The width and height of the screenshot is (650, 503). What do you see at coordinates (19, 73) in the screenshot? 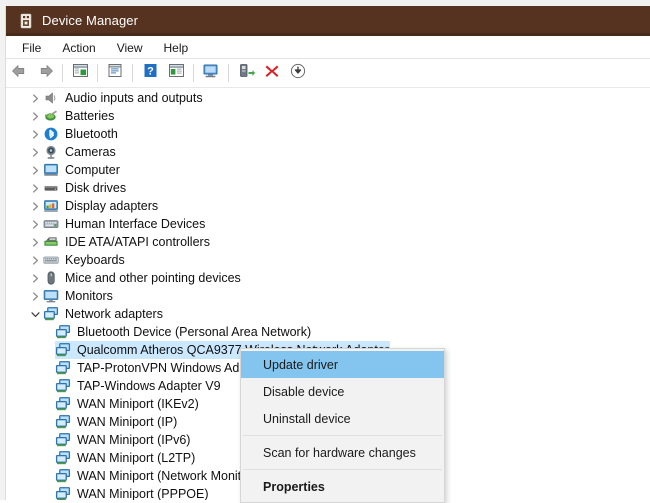
I see `toolbar-back` at bounding box center [19, 73].